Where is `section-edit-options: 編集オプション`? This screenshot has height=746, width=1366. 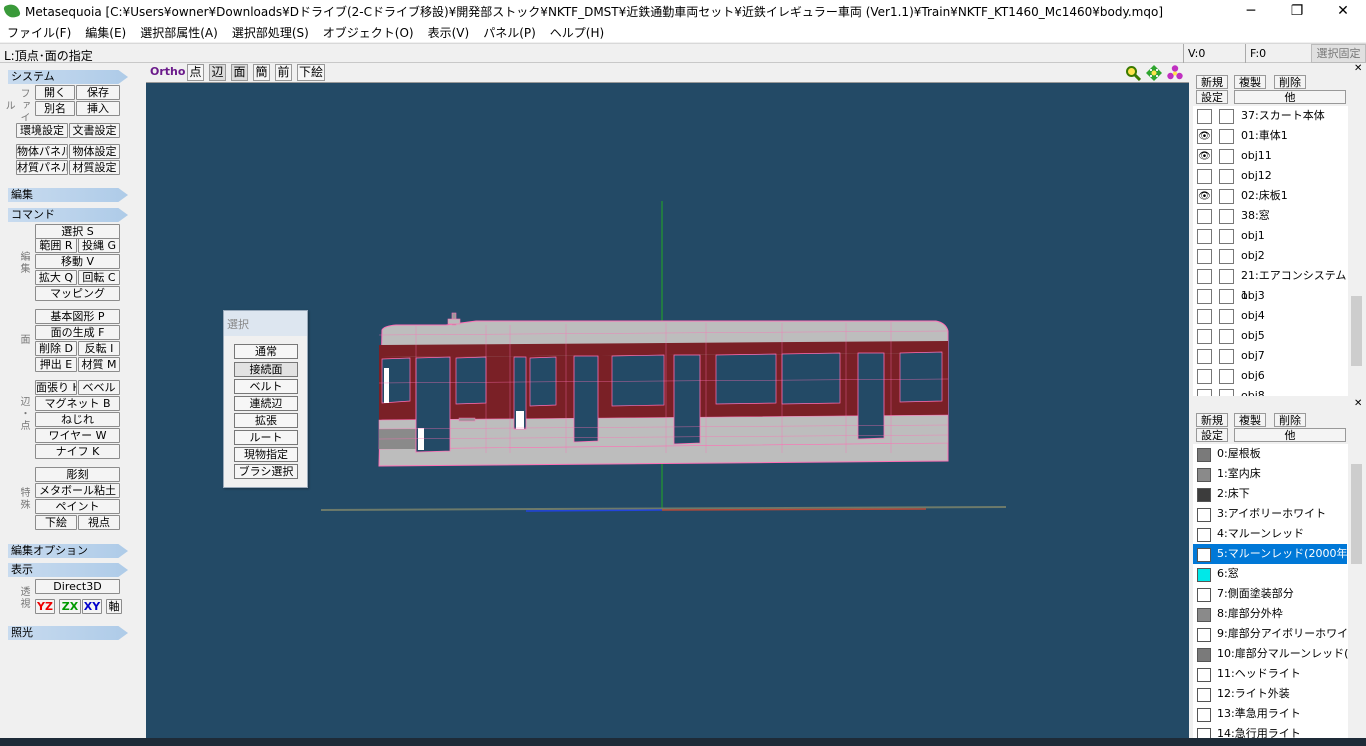 section-edit-options: 編集オプション is located at coordinates (68, 551).